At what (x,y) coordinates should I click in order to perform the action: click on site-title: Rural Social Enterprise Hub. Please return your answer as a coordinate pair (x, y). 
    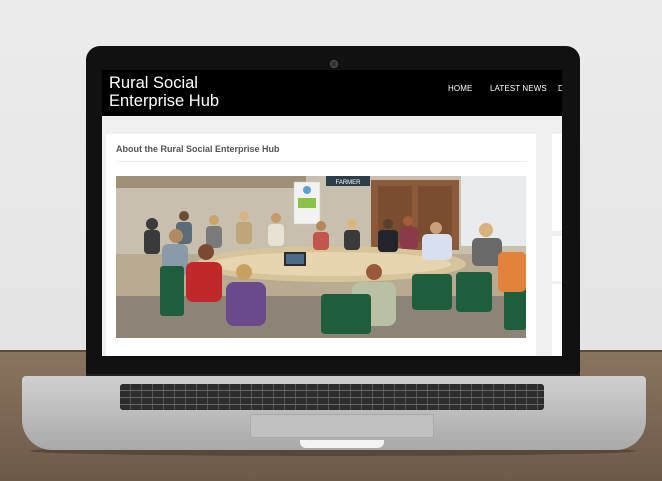
    Looking at the image, I should click on (164, 92).